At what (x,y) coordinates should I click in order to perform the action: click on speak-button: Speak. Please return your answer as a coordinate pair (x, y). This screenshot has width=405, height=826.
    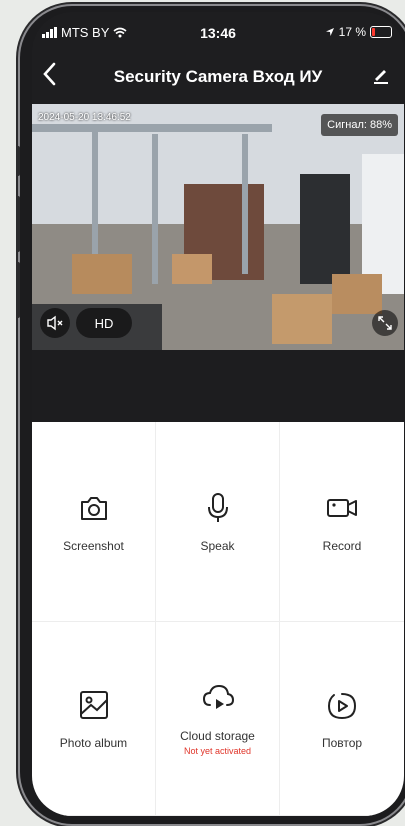
    Looking at the image, I should click on (218, 522).